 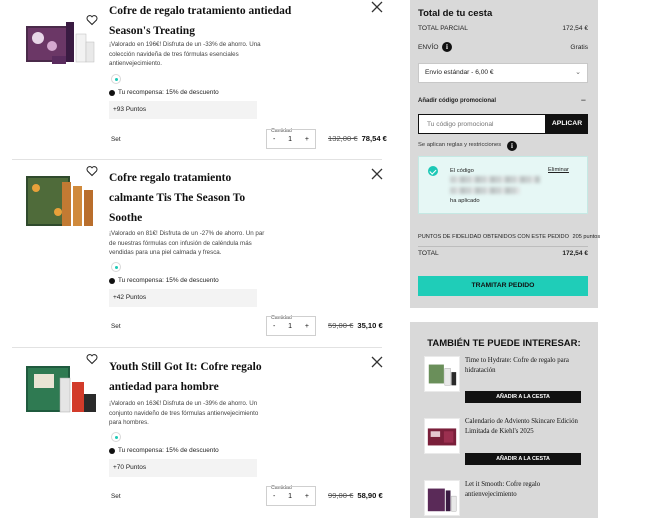 I want to click on total-label: TOTAL, so click(x=428, y=253).